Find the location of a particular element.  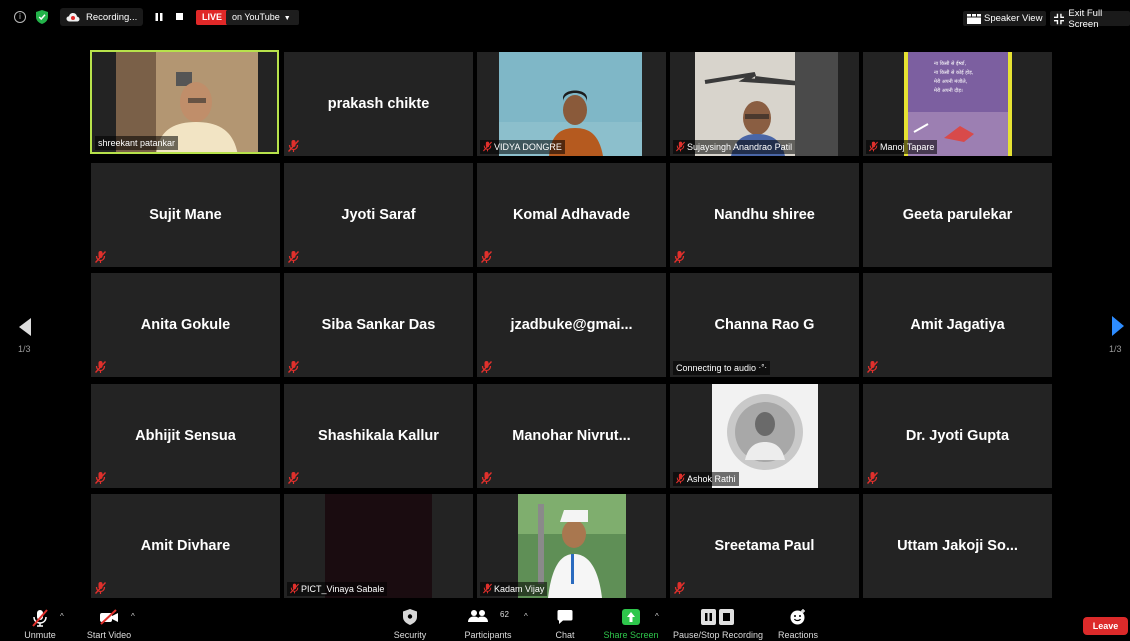

leave-meeting-button: Leave is located at coordinates (1105, 626).